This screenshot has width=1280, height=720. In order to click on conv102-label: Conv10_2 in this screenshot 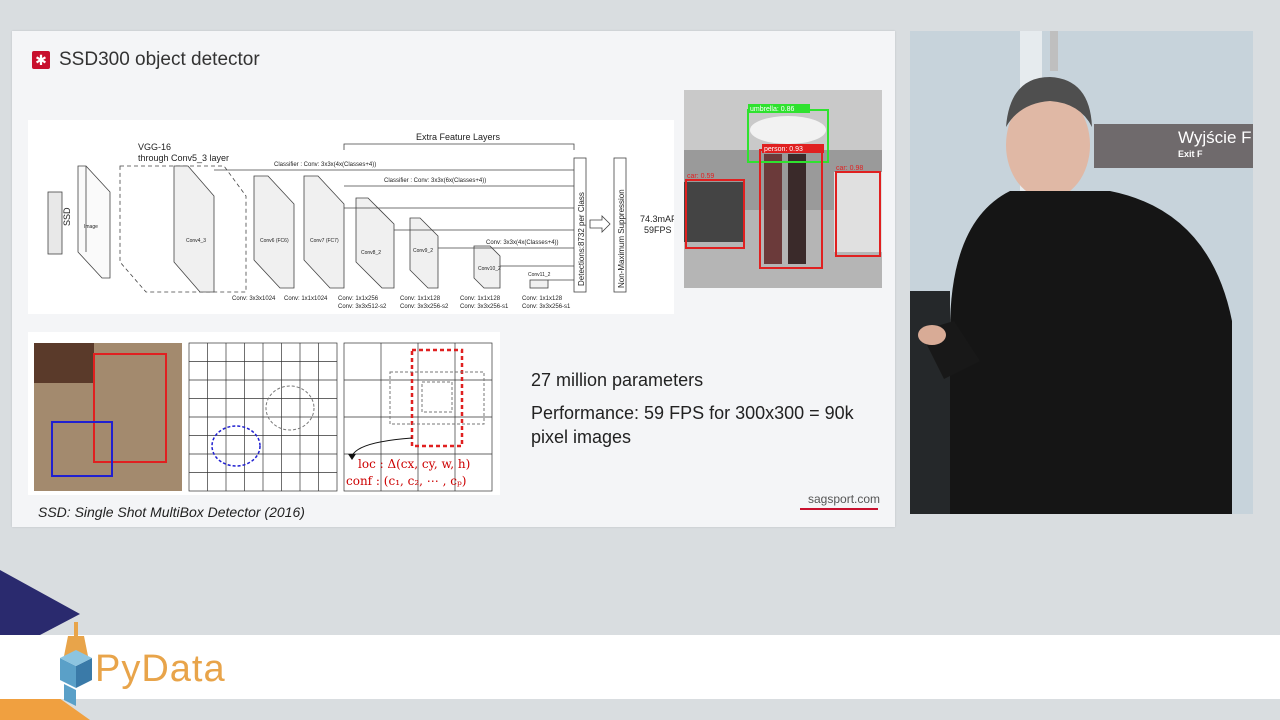, I will do `click(489, 269)`.